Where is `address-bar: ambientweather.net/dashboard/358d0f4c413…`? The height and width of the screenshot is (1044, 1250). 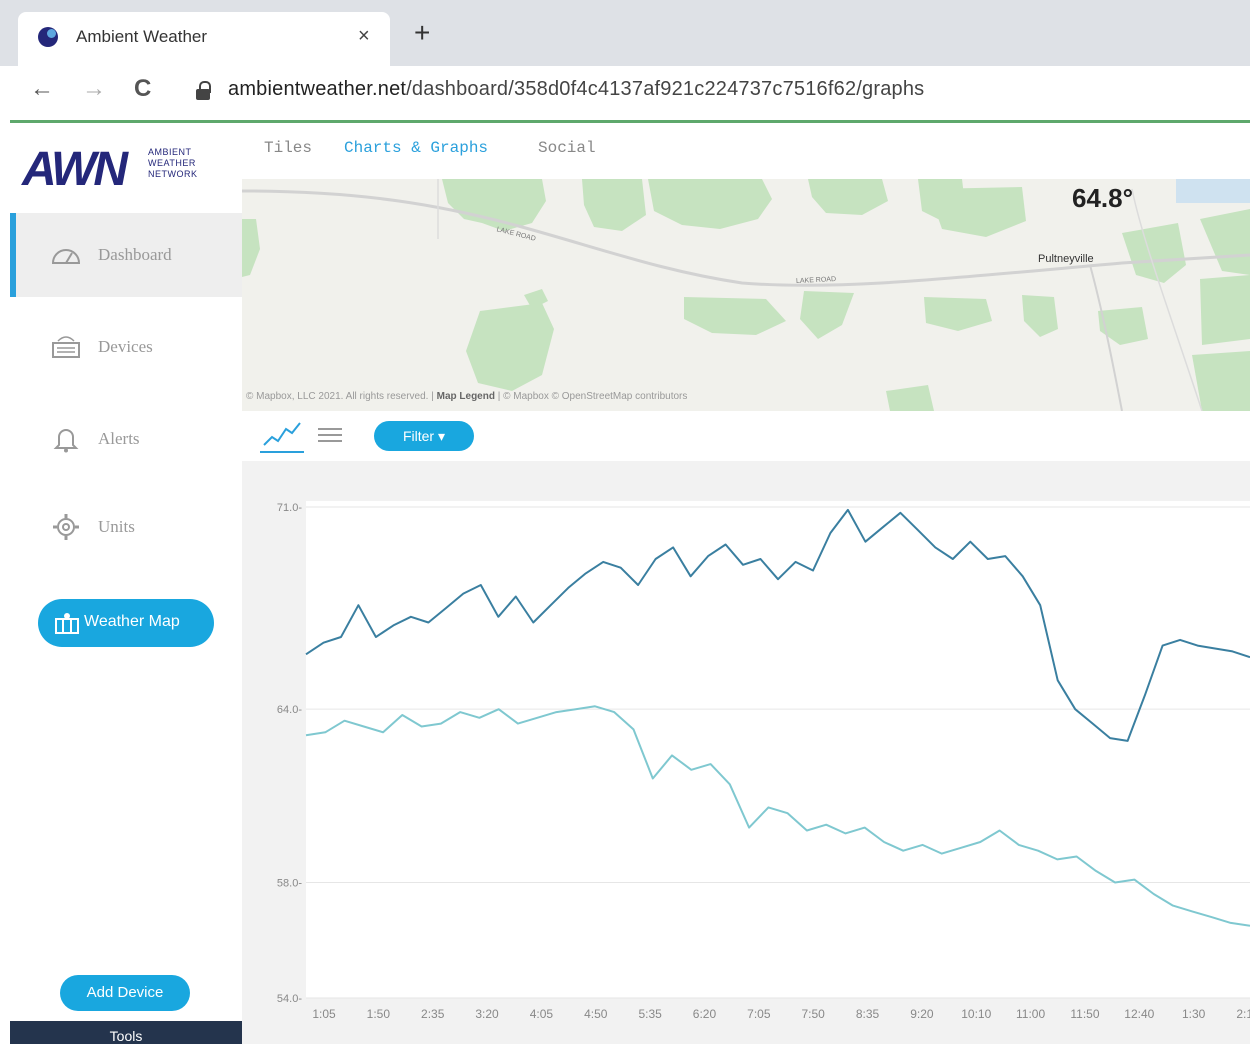 address-bar: ambientweather.net/dashboard/358d0f4c413… is located at coordinates (576, 89).